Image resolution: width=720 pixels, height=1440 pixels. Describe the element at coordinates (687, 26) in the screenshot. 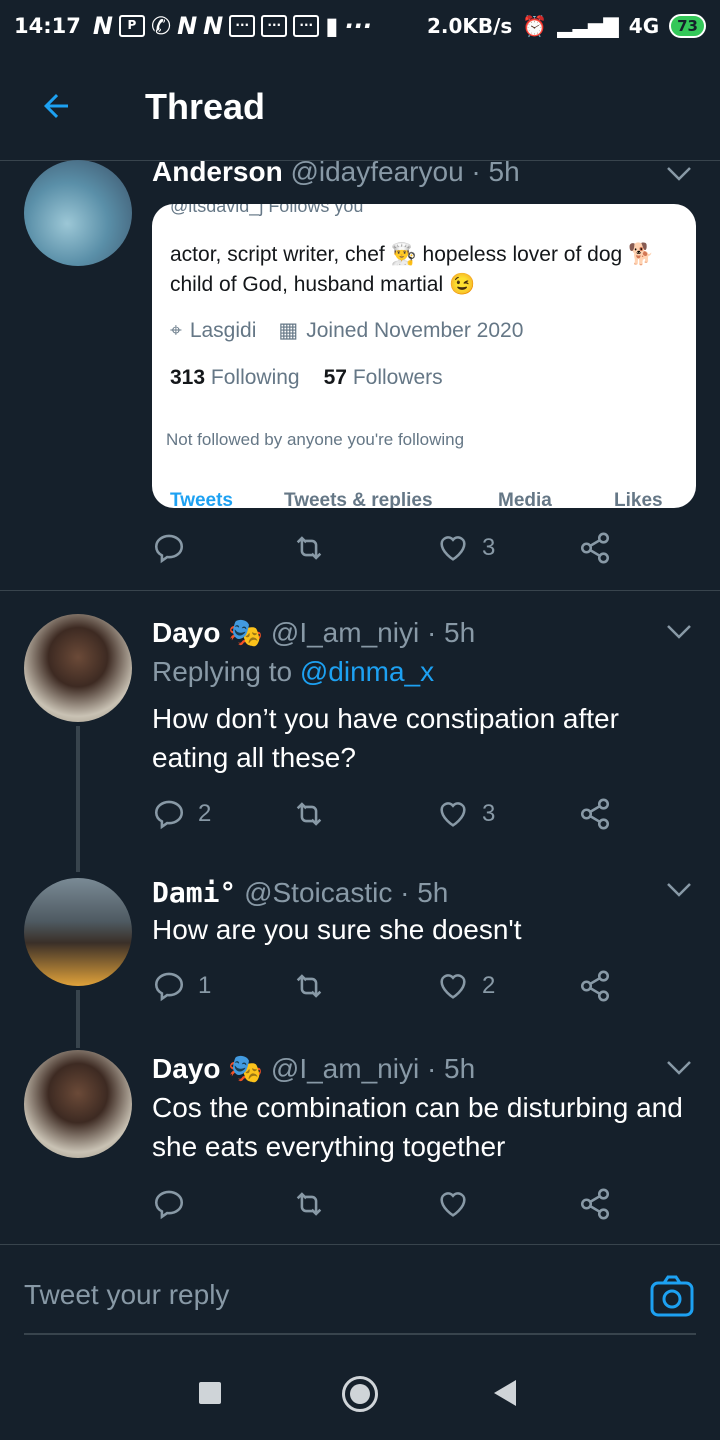

I see `battery-icon: 73` at that location.